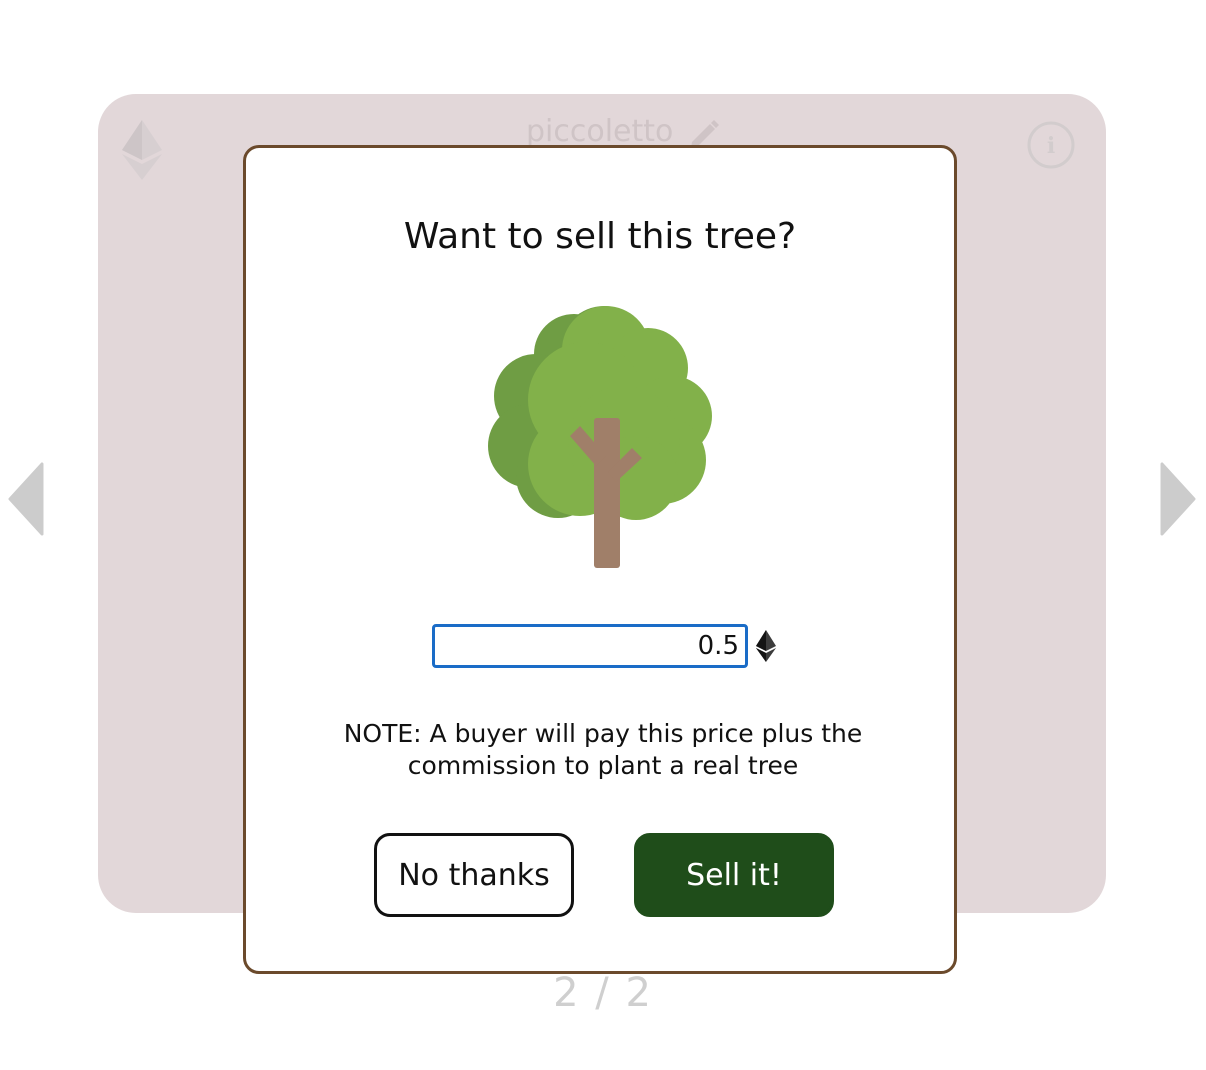 This screenshot has height=1070, width=1206. Describe the element at coordinates (599, 131) in the screenshot. I see `card-tree-name: piccoletto` at that location.